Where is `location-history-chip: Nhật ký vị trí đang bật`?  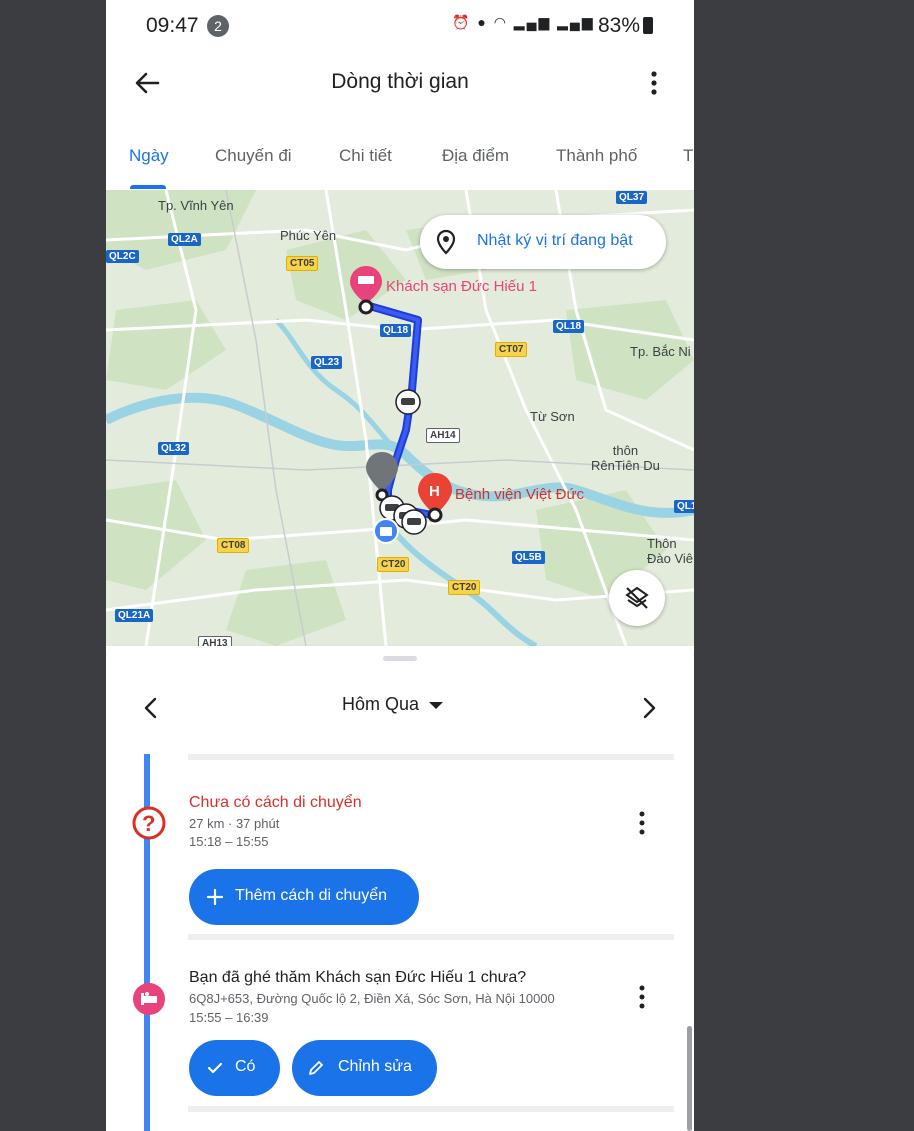 location-history-chip: Nhật ký vị trí đang bật is located at coordinates (543, 242).